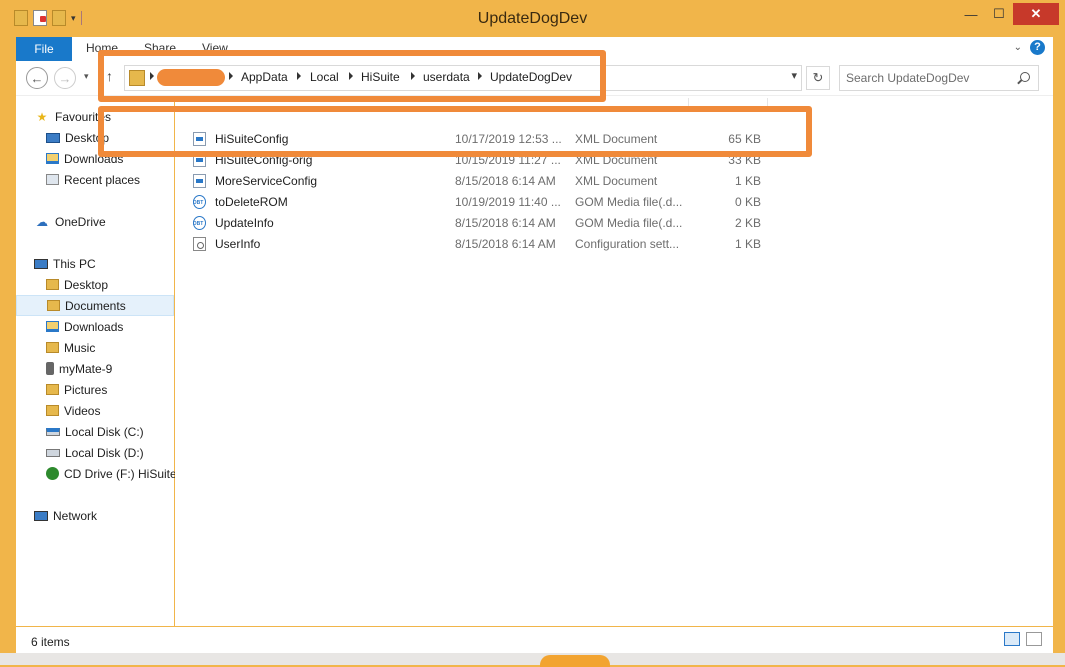 The width and height of the screenshot is (1065, 667). I want to click on search-box: Search UpdateDogDev, so click(939, 78).